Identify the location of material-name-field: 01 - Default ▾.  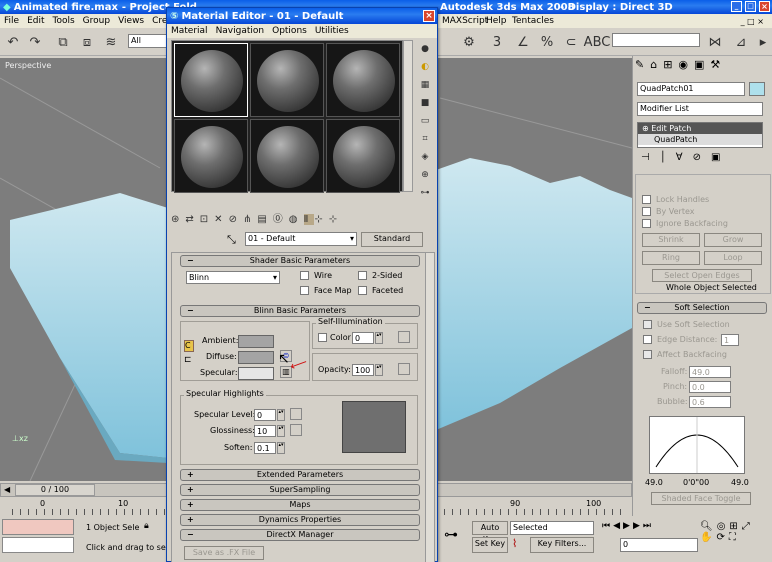
(301, 239).